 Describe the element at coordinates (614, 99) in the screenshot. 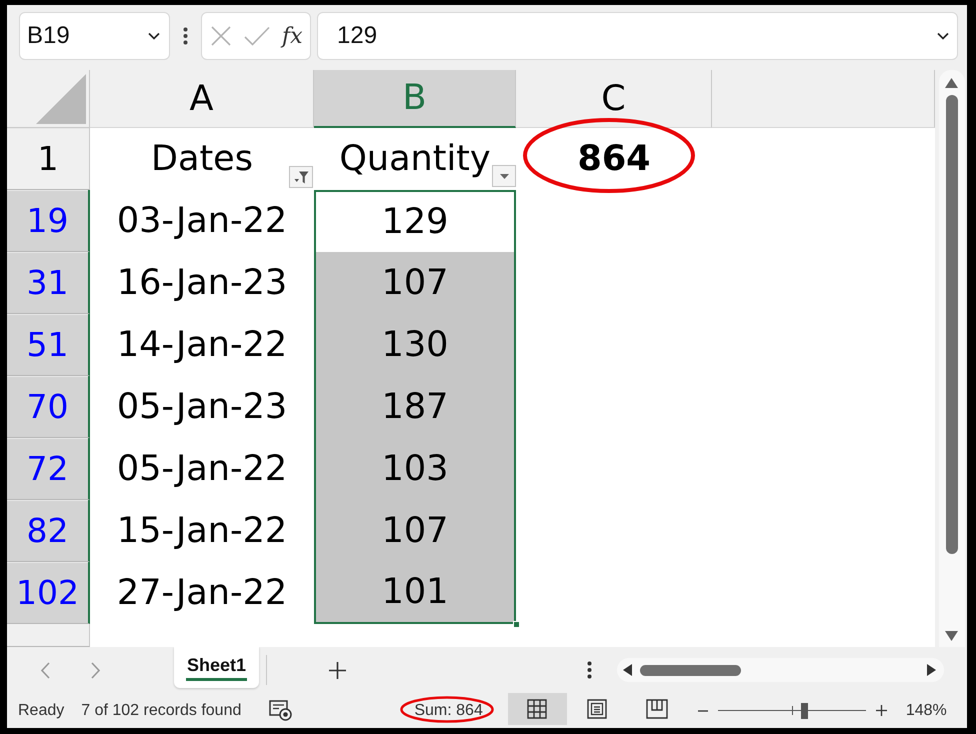

I see `column-header: C` at that location.